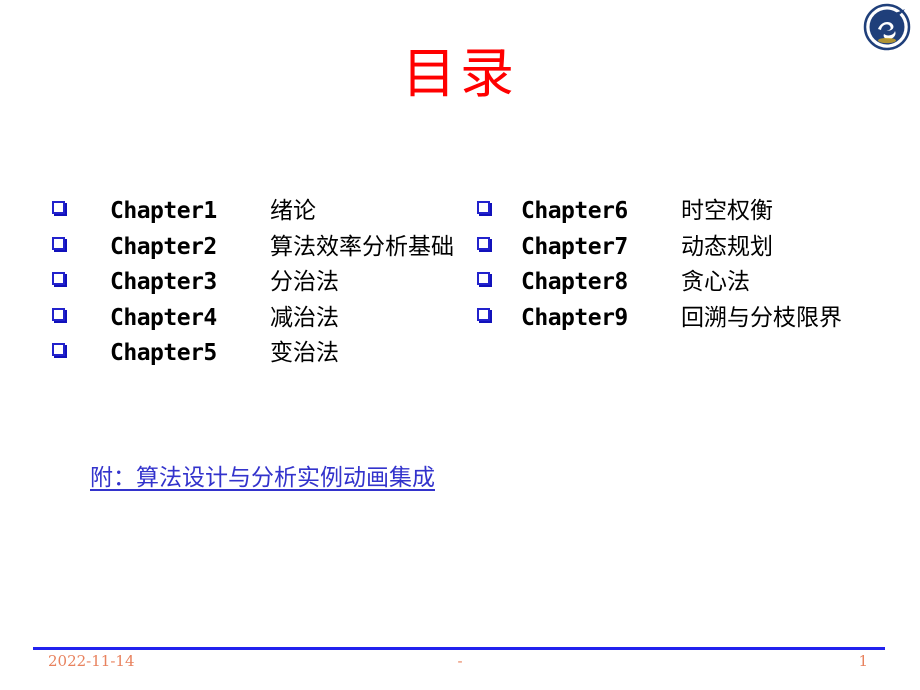 Image resolution: width=920 pixels, height=690 pixels. I want to click on toc-chapter-title: 贪心法, so click(715, 282).